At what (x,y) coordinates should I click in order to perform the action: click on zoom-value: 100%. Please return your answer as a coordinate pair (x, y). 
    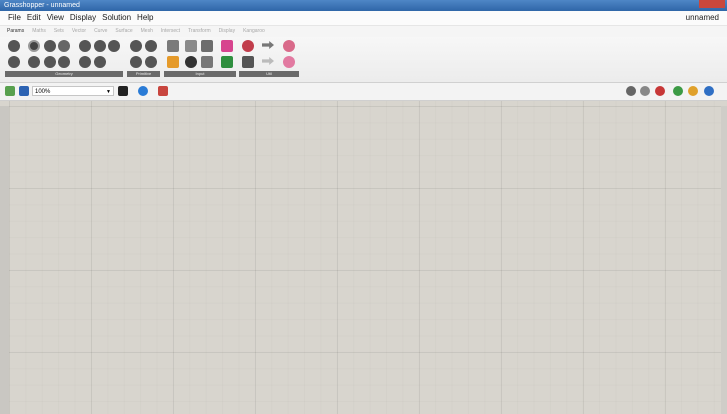
    Looking at the image, I should click on (43, 92).